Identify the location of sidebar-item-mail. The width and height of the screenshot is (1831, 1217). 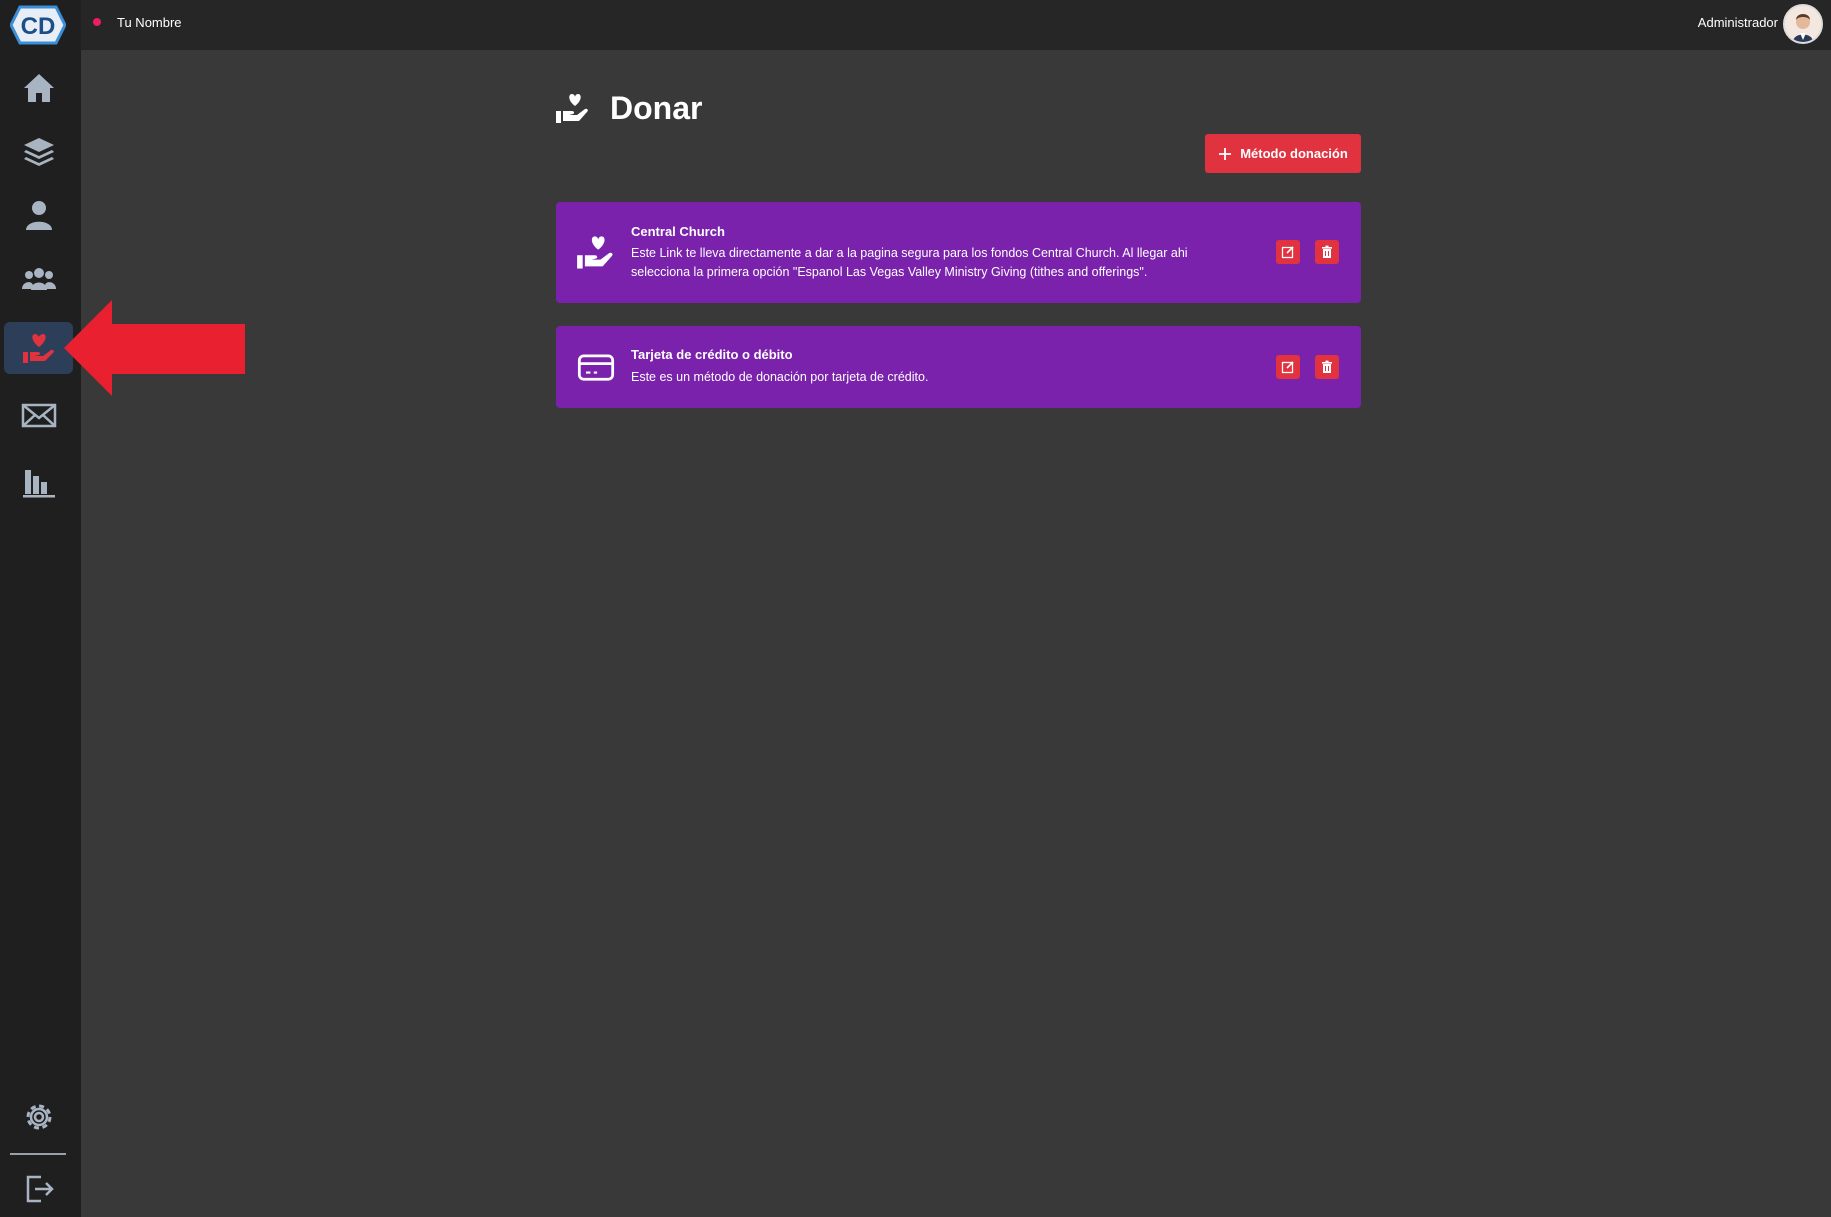
(38, 415).